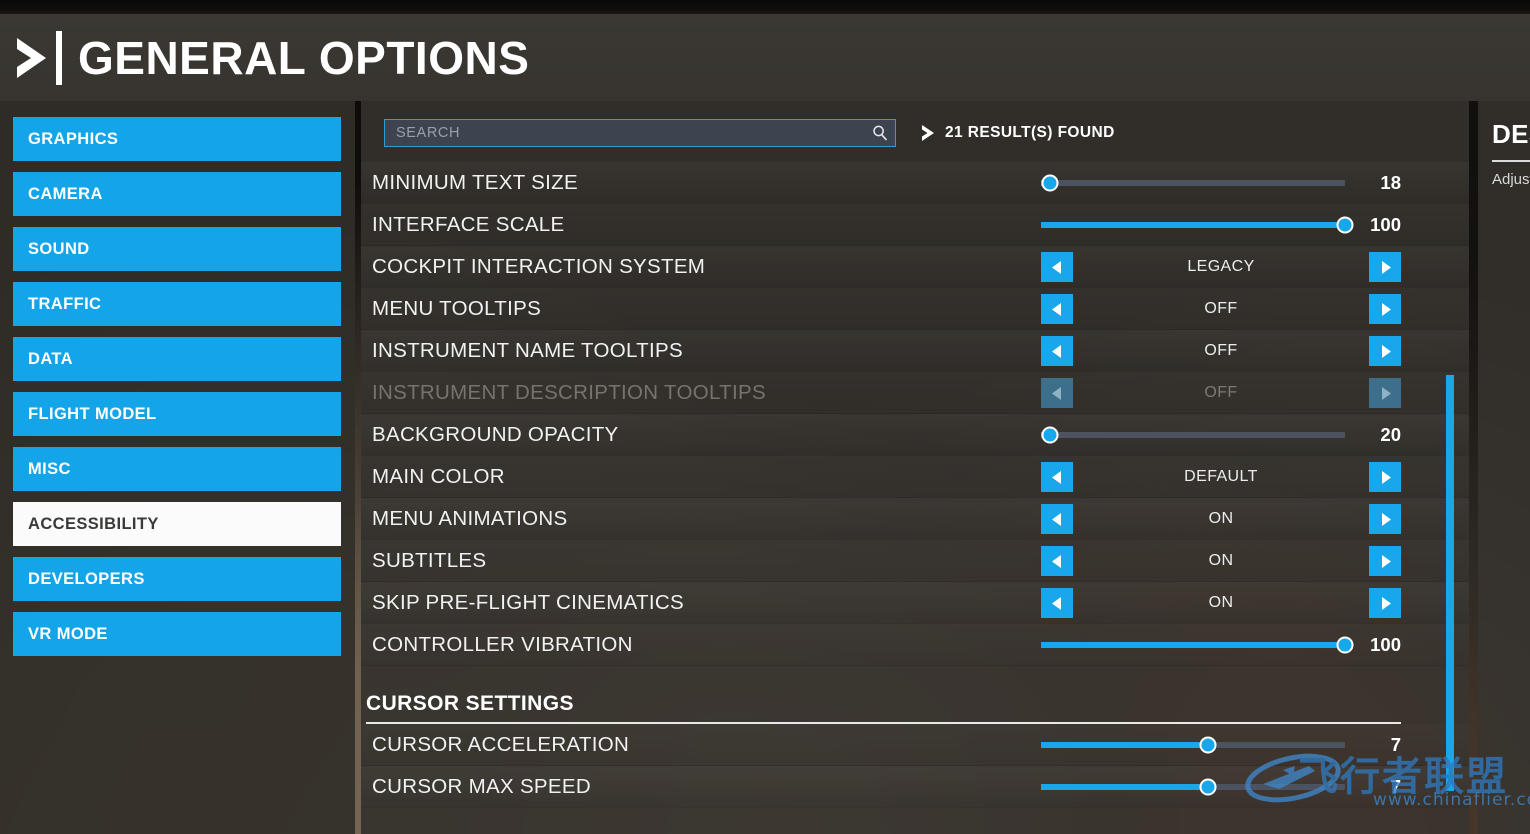 Image resolution: width=1530 pixels, height=834 pixels. Describe the element at coordinates (501, 744) in the screenshot. I see `setting-label: CURSOR ACCELERATION` at that location.